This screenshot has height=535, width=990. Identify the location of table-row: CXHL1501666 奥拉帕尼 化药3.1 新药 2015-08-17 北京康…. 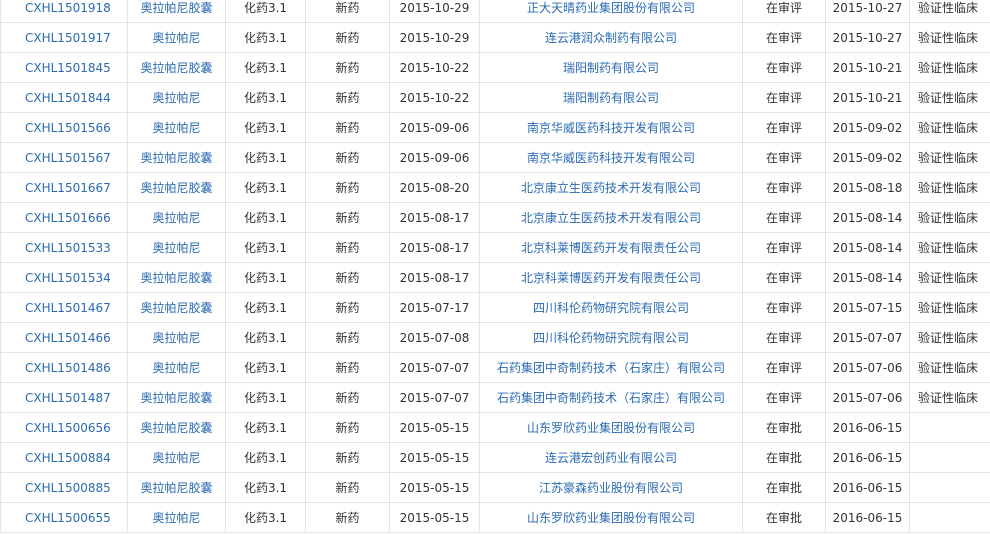
(495, 217).